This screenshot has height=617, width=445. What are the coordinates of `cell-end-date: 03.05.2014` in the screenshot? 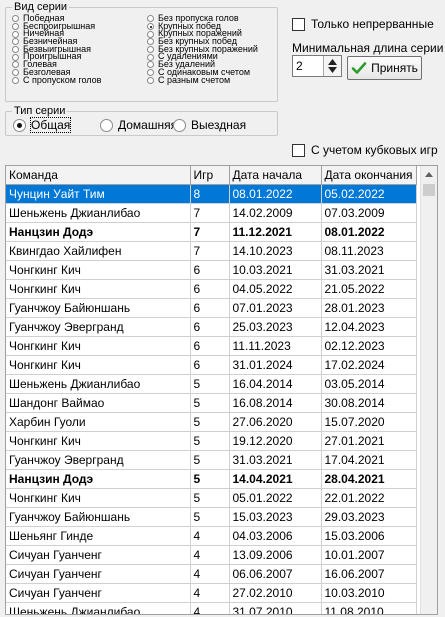 It's located at (369, 384).